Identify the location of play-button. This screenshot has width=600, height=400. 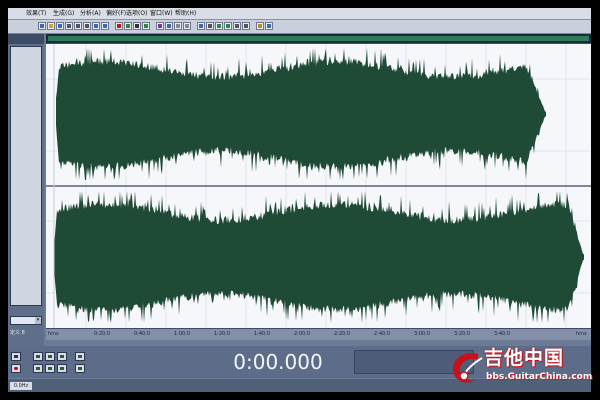
(128, 26).